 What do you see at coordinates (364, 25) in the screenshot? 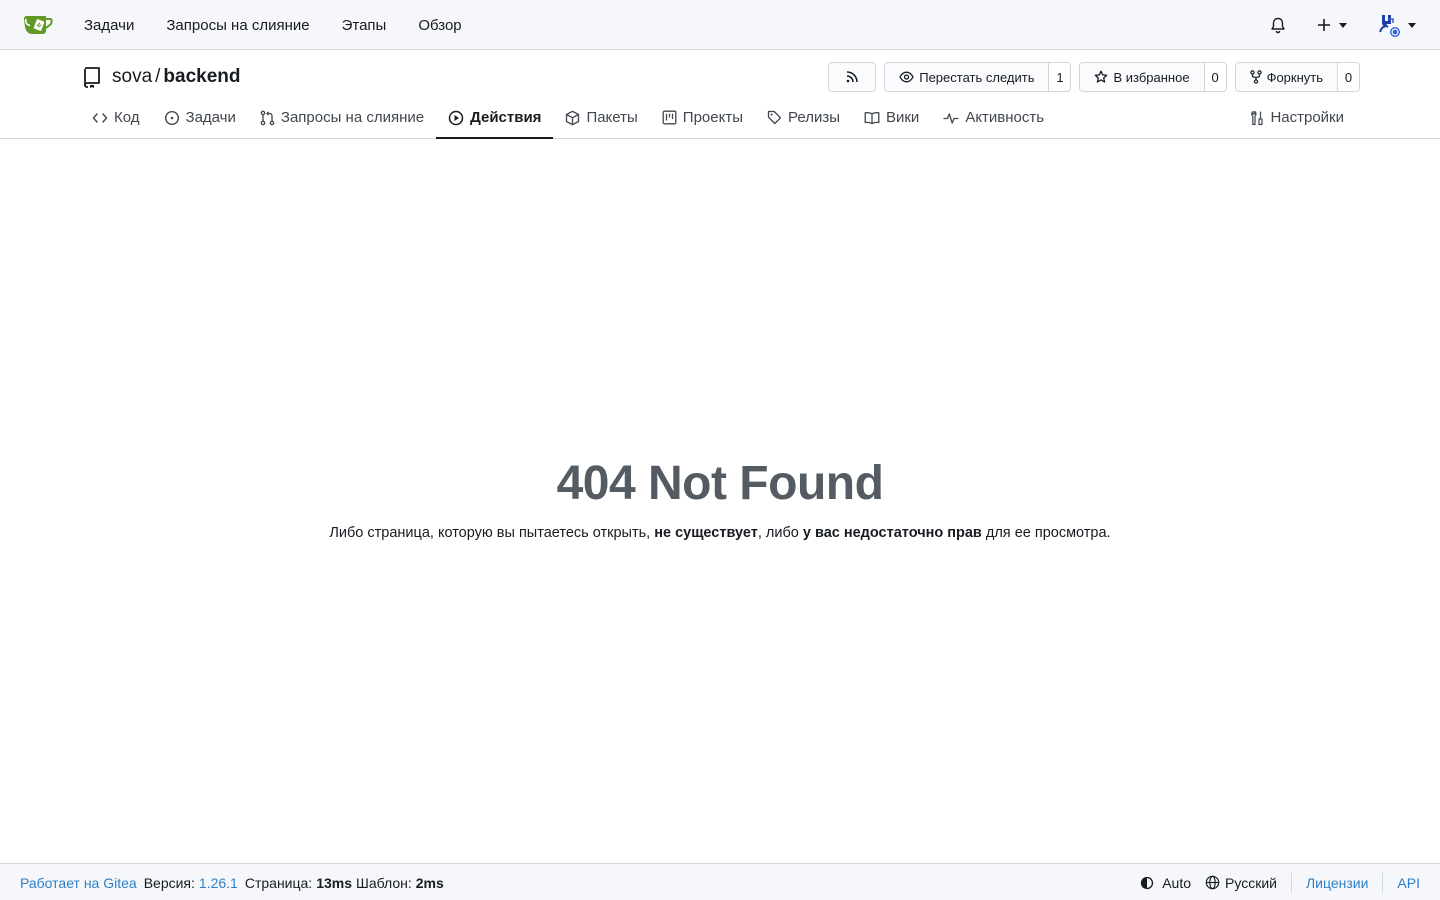
I see `nav-milestones: Этапы` at bounding box center [364, 25].